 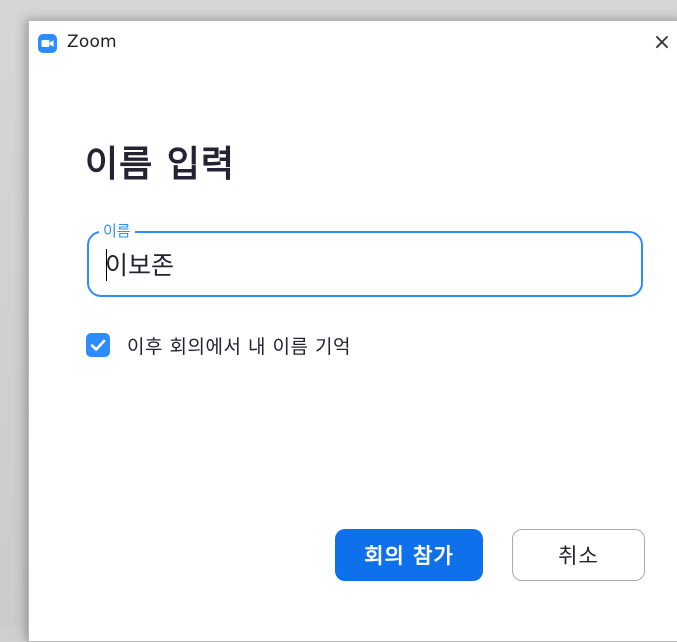 I want to click on remember-name-checkbox, so click(x=98, y=345).